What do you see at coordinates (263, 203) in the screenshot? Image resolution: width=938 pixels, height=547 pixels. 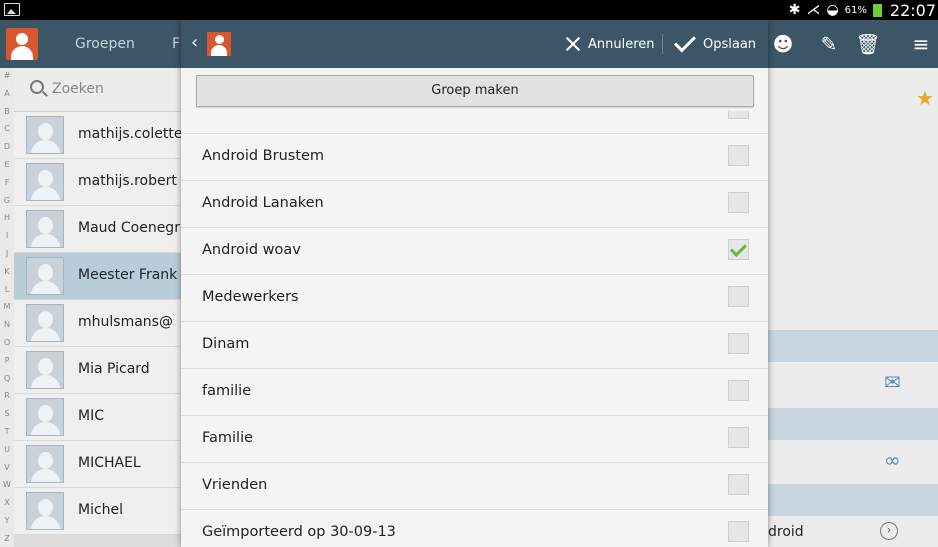 I see `group-label: Android Lanaken` at bounding box center [263, 203].